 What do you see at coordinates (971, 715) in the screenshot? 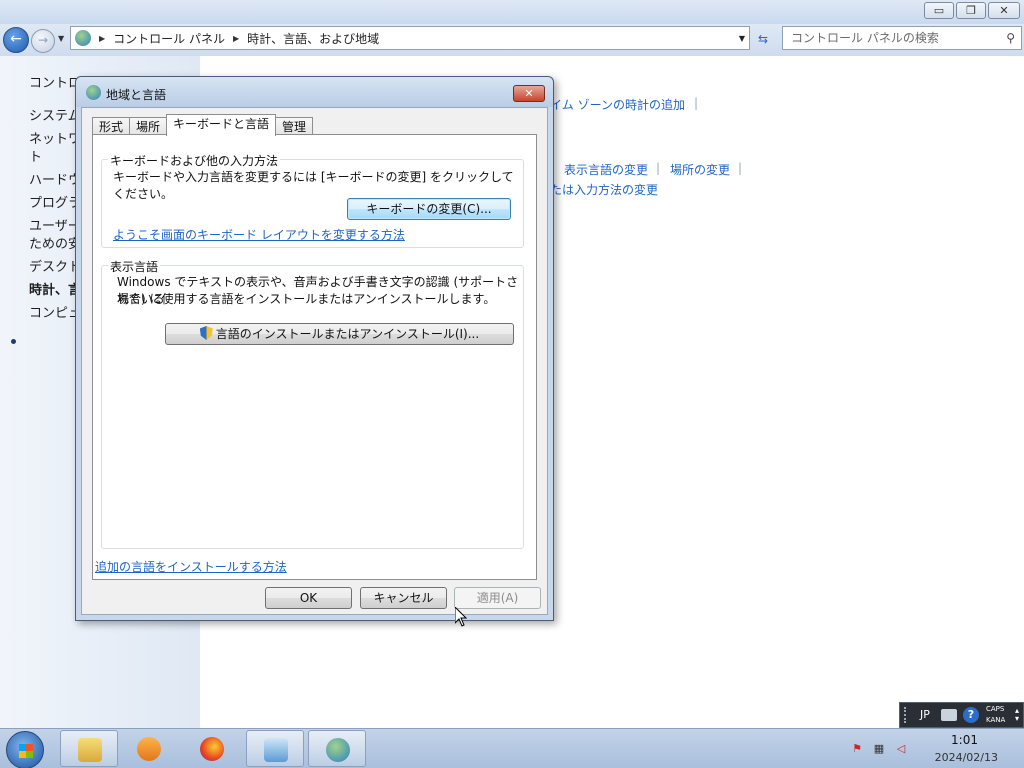
I see `help-icon: ?` at bounding box center [971, 715].